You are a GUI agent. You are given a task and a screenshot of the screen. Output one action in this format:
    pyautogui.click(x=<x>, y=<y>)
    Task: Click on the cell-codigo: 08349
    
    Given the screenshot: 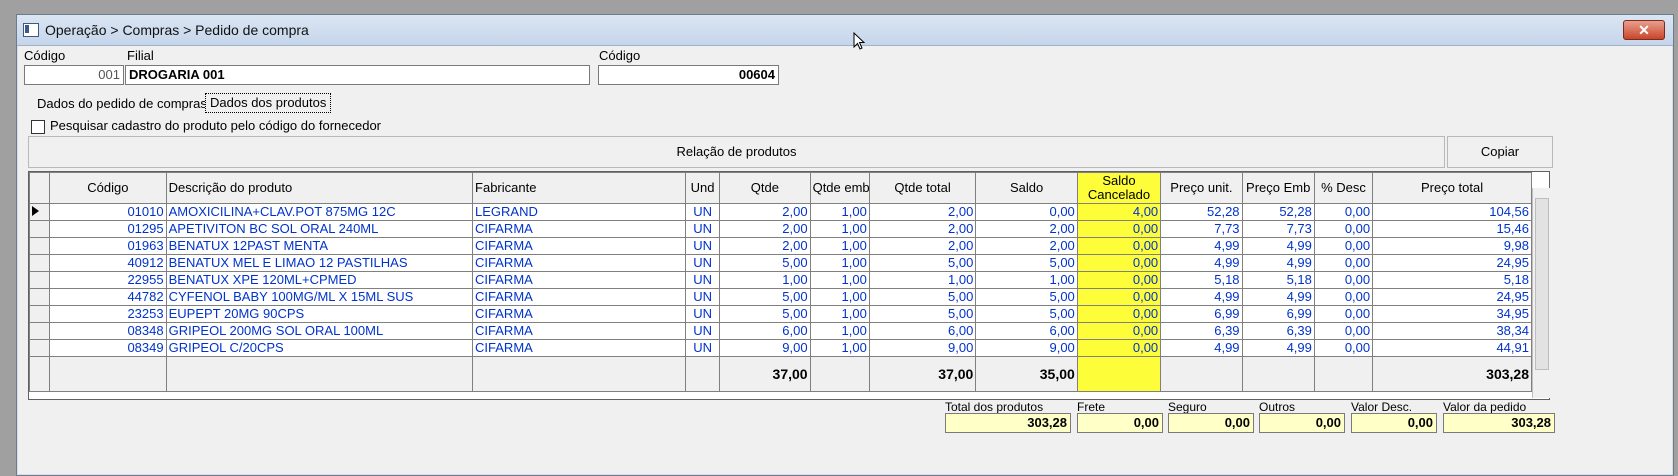 What is the action you would take?
    pyautogui.click(x=108, y=348)
    